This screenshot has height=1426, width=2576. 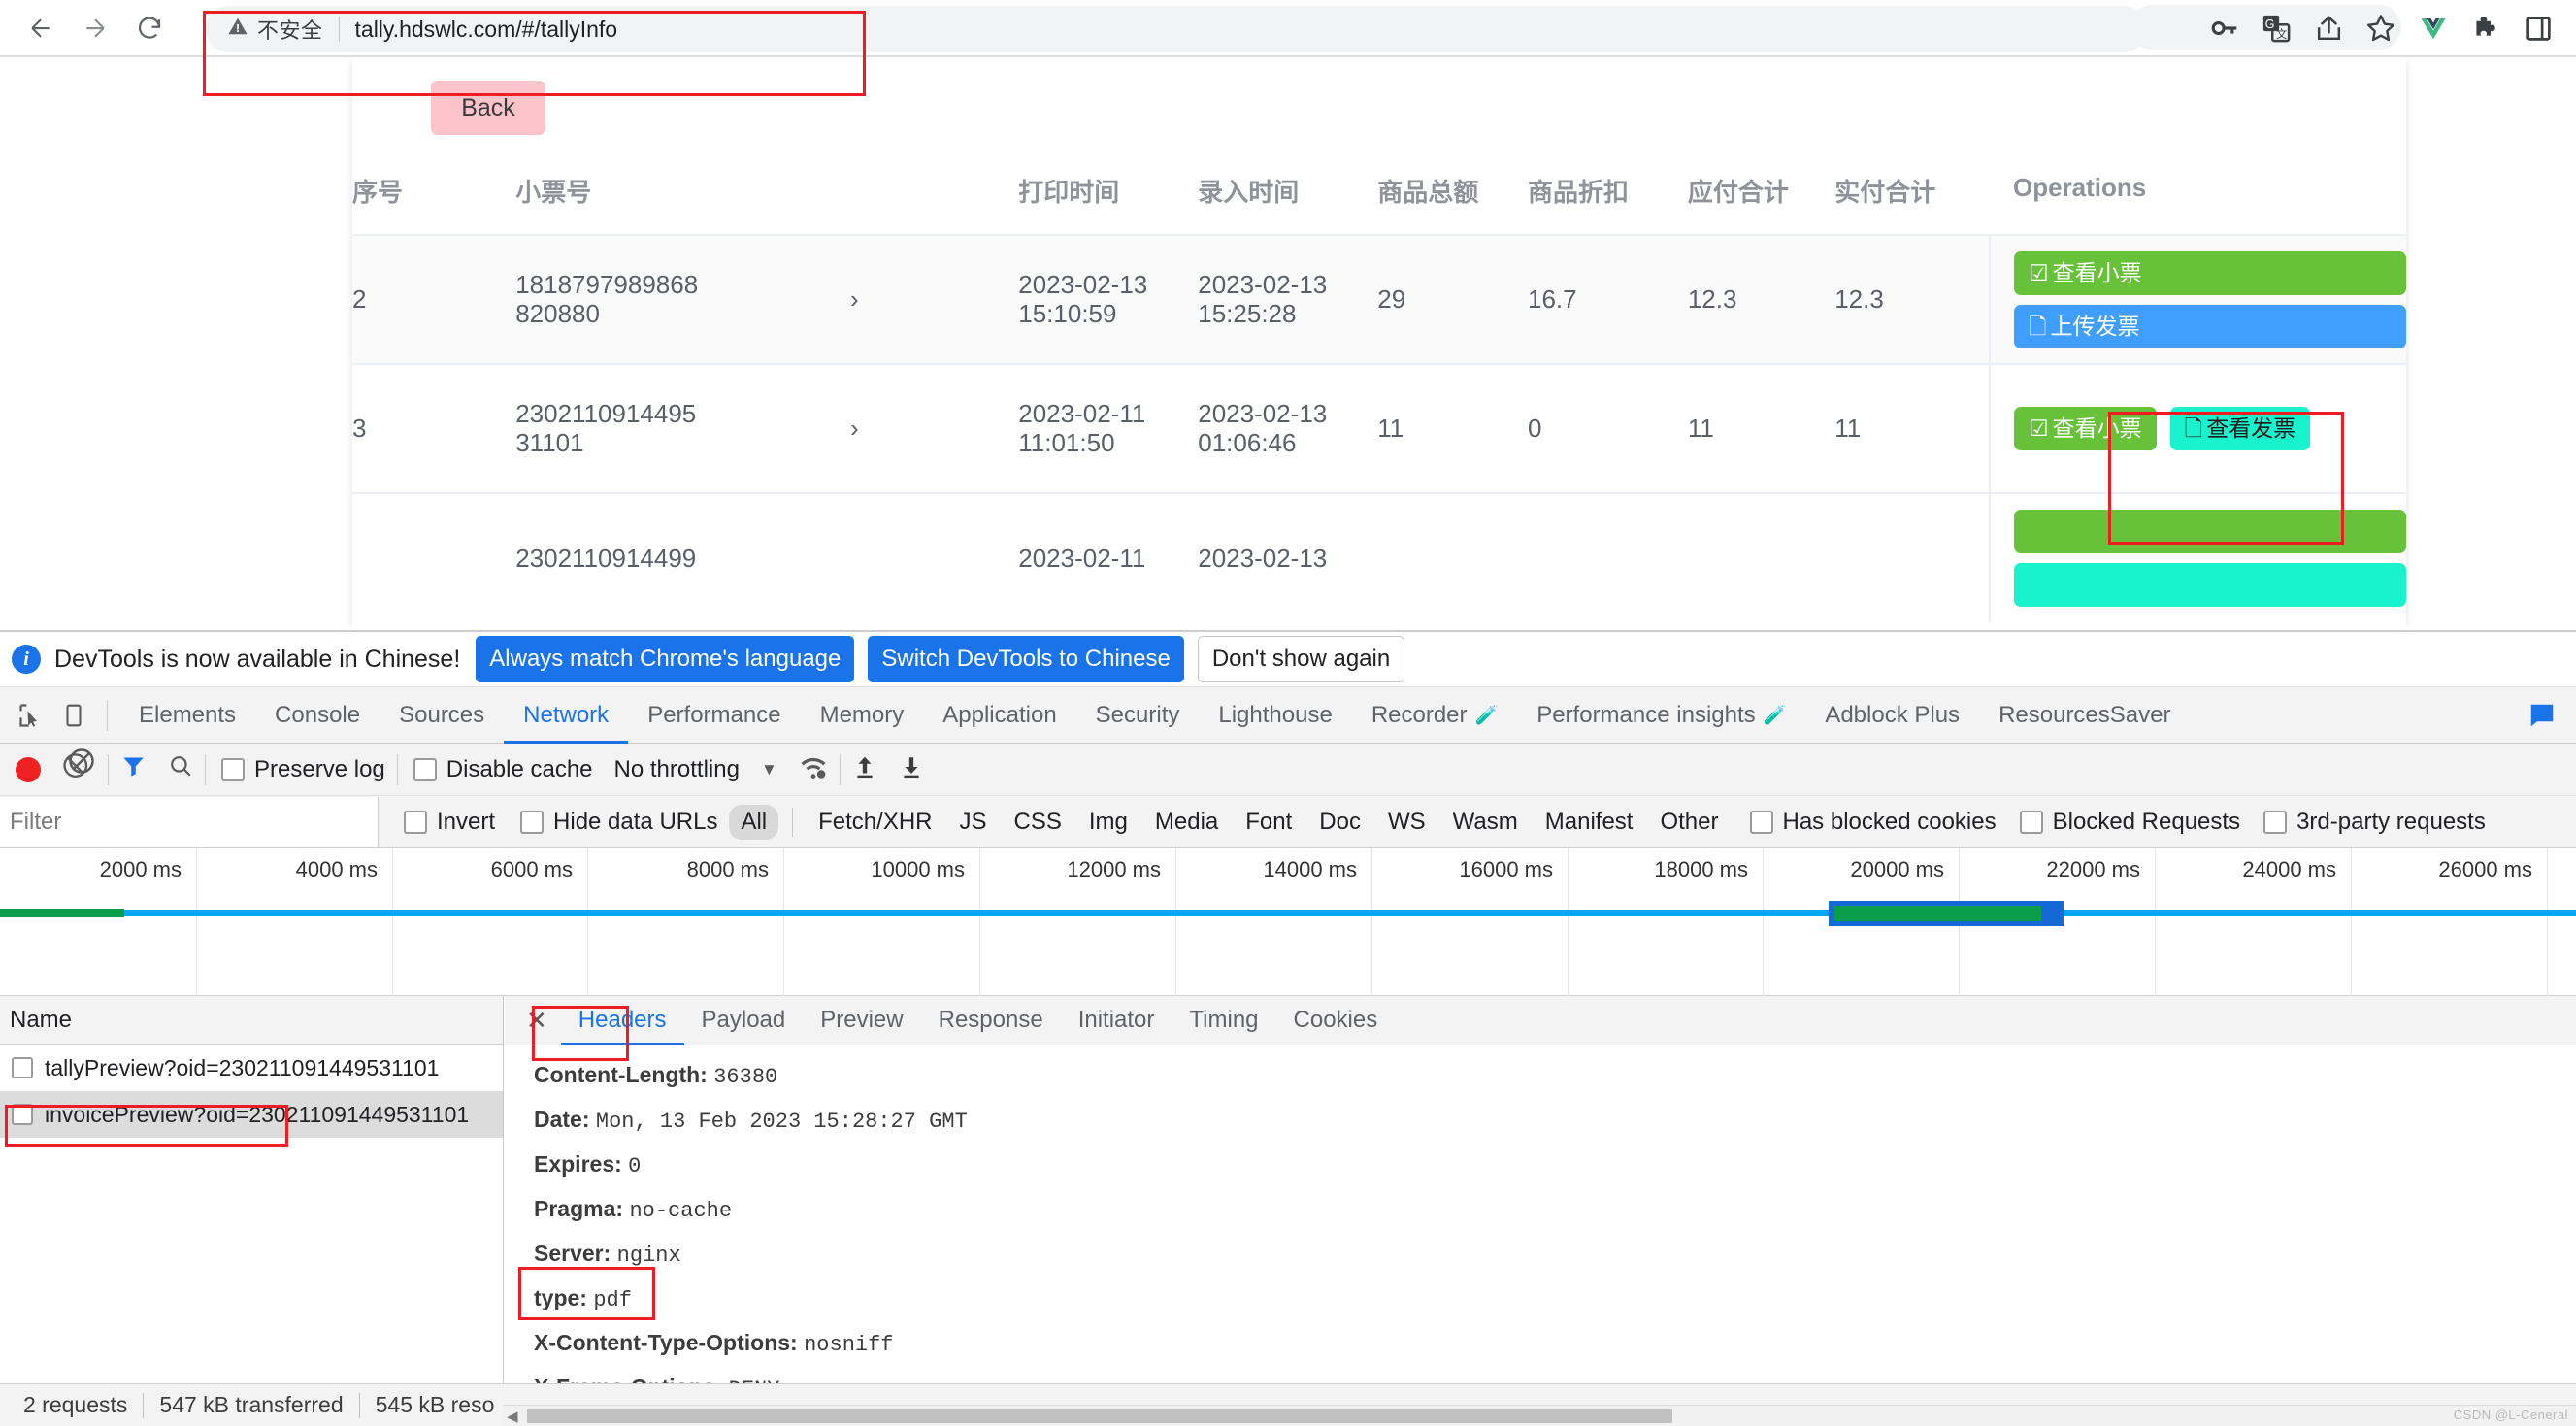 What do you see at coordinates (2210, 326) in the screenshot?
I see `upload-invoice-button: 🗋 上传发票` at bounding box center [2210, 326].